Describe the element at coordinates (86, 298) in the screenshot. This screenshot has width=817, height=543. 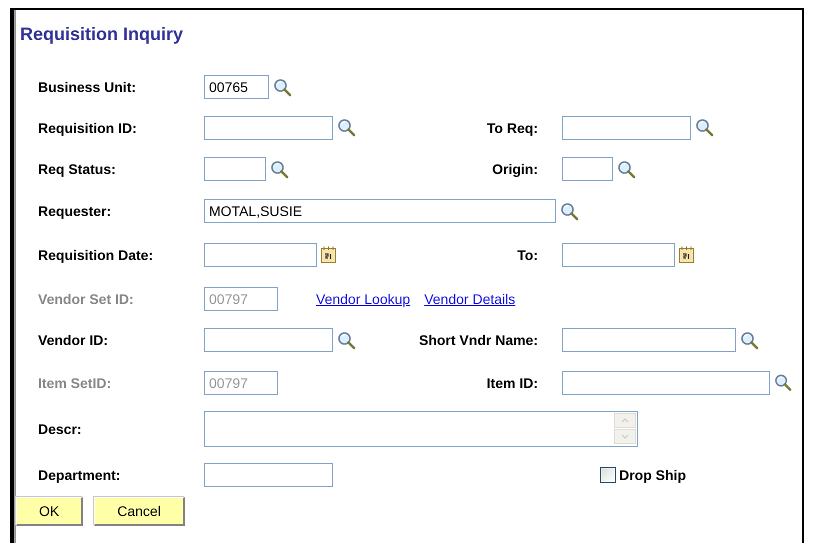
I see `field-label: Vendor Set ID:` at that location.